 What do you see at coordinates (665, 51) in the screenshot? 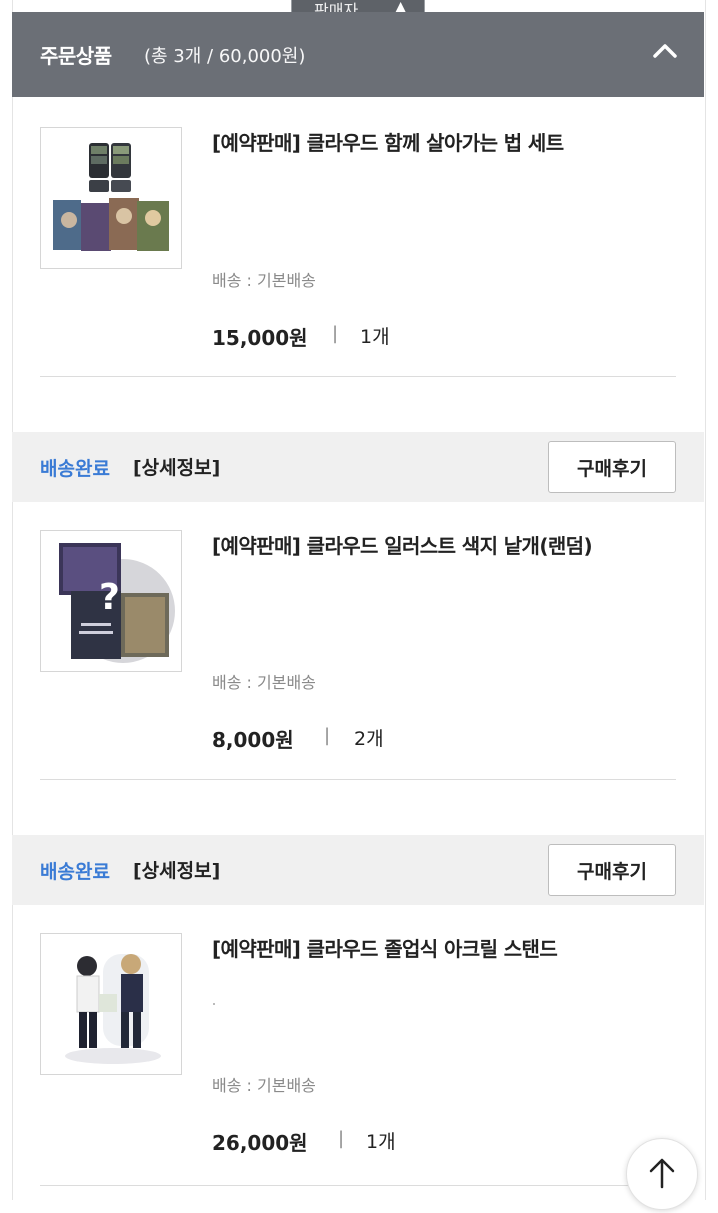
I see `chevron-up-icon` at bounding box center [665, 51].